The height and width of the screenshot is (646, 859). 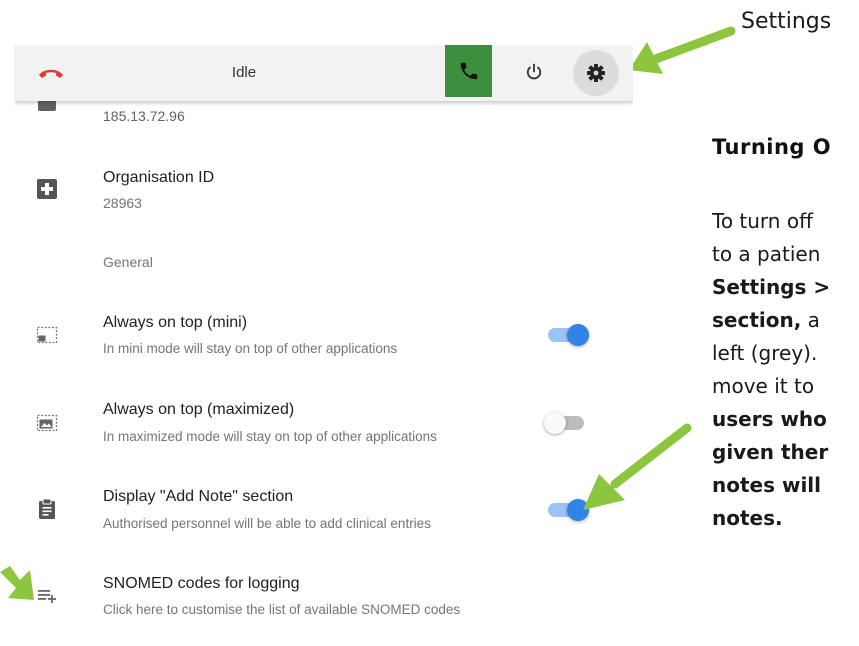 I want to click on mini-window-icon, so click(x=47, y=335).